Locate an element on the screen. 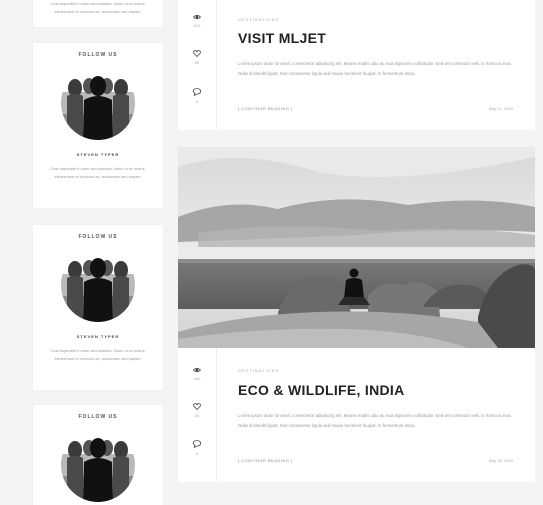  likes-count: 40 is located at coordinates (197, 62).